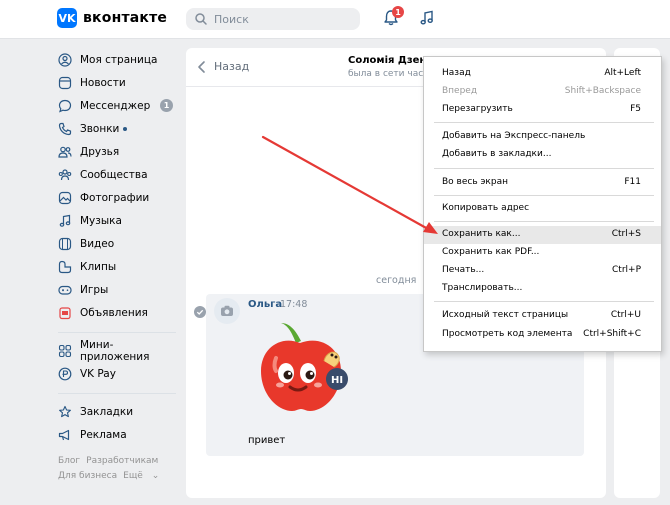 The image size is (670, 505). What do you see at coordinates (284, 19) in the screenshot?
I see `search-input` at bounding box center [284, 19].